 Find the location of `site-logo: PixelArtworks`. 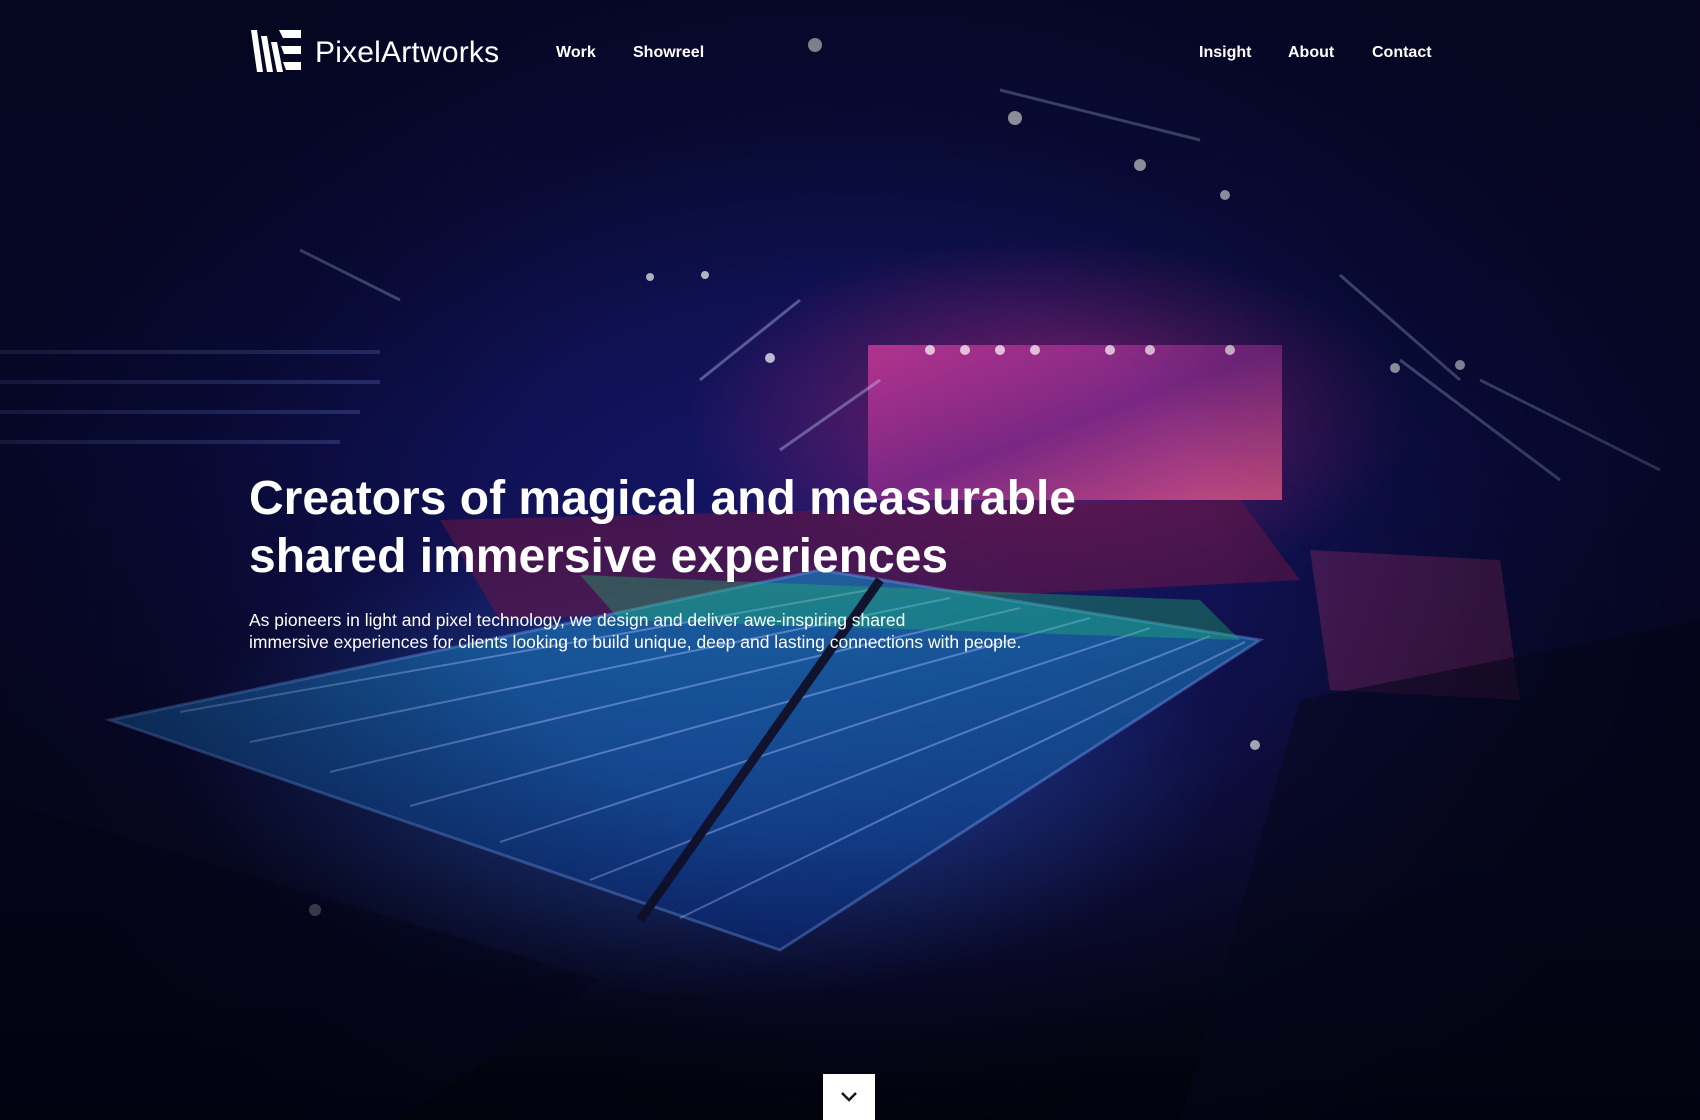

site-logo: PixelArtworks is located at coordinates (374, 53).